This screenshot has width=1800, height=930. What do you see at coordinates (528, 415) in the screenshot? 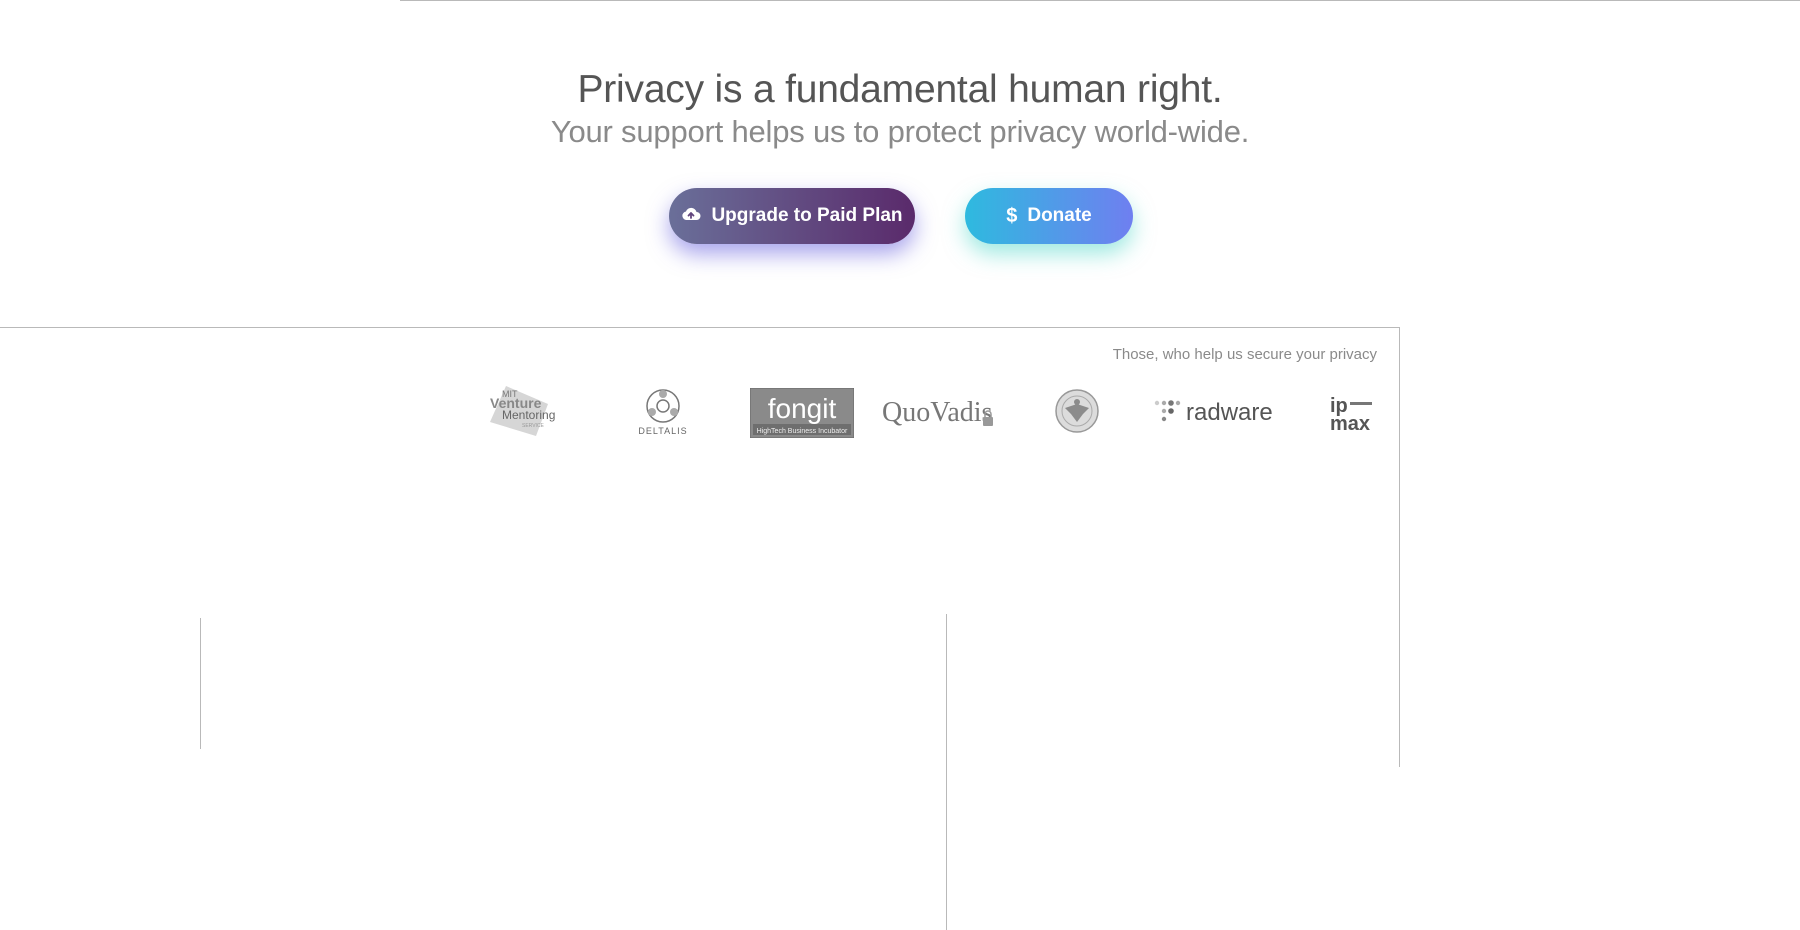
I see `mentoring-text: Mentoring` at bounding box center [528, 415].